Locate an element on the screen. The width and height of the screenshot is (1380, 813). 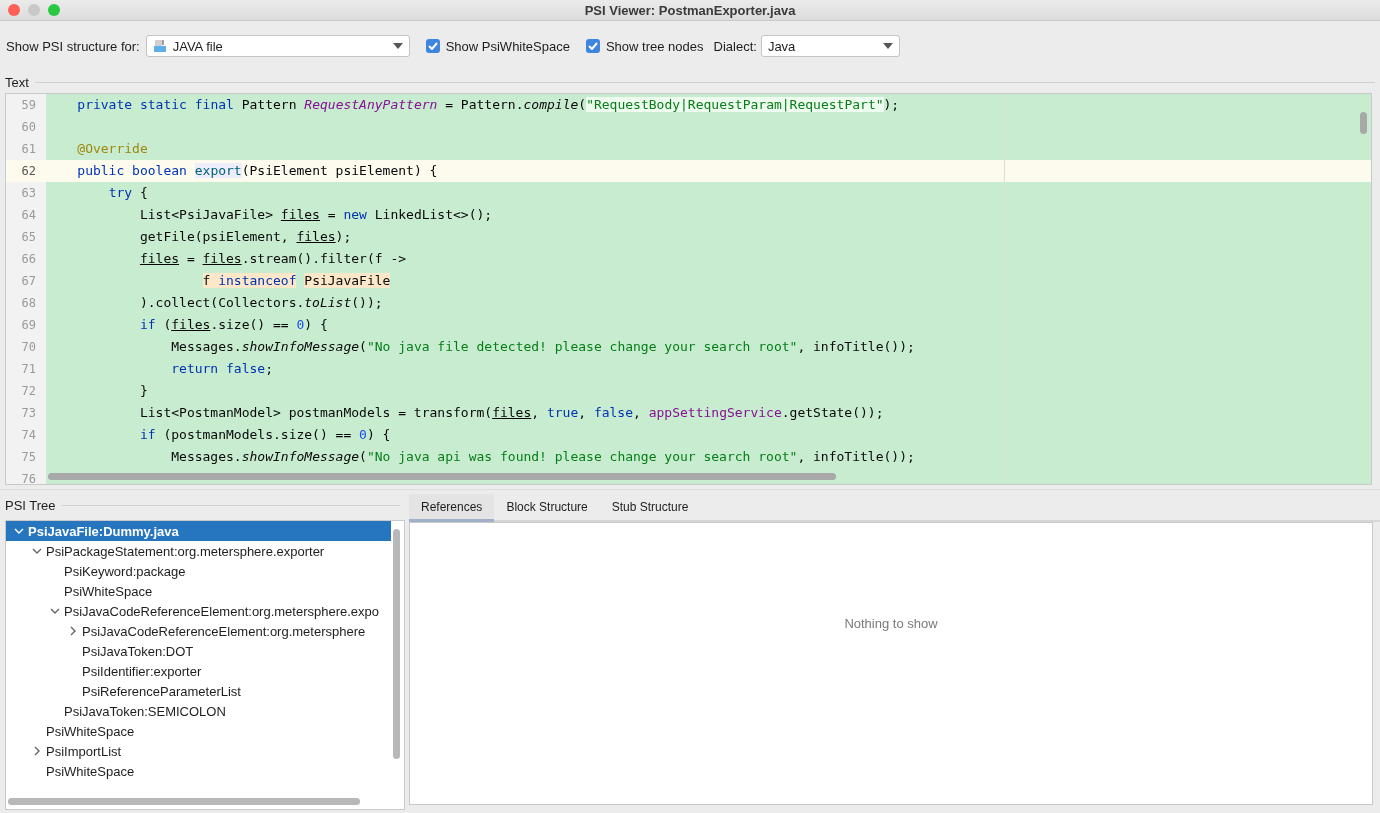
section-title: Text is located at coordinates (17, 82).